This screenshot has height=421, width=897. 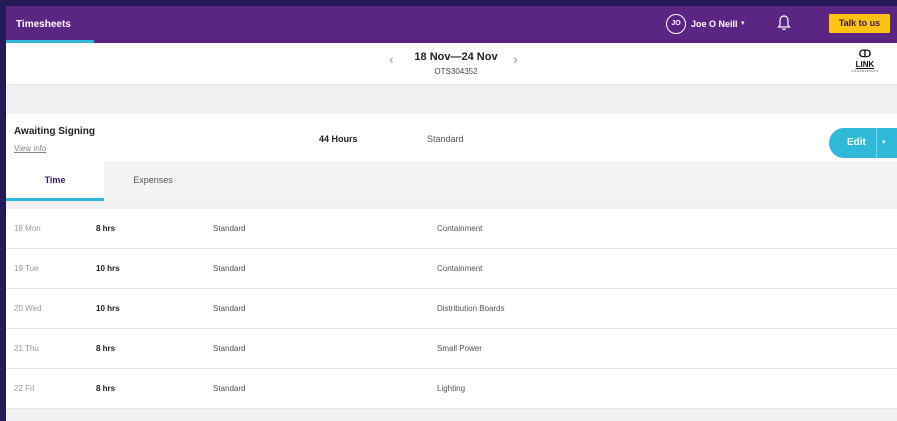 What do you see at coordinates (24, 388) in the screenshot?
I see `entry-day: 22 Fri` at bounding box center [24, 388].